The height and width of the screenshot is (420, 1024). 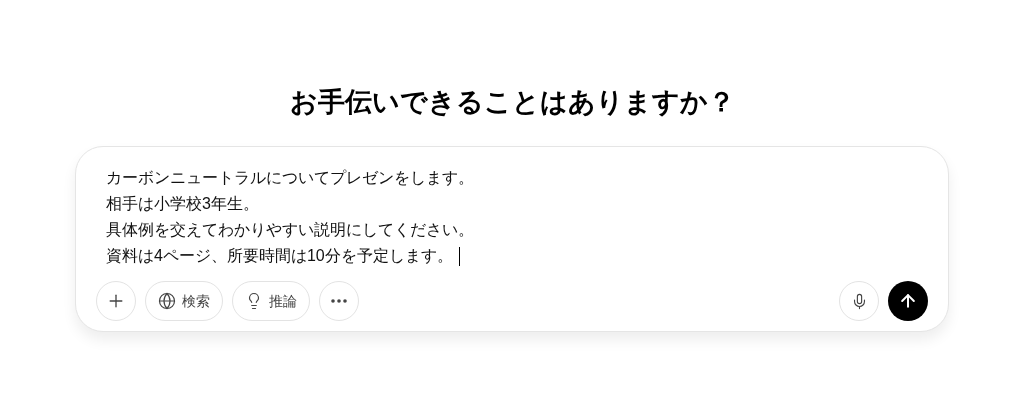 What do you see at coordinates (512, 102) in the screenshot?
I see `page-heading: お手伝いできることはありますか？` at bounding box center [512, 102].